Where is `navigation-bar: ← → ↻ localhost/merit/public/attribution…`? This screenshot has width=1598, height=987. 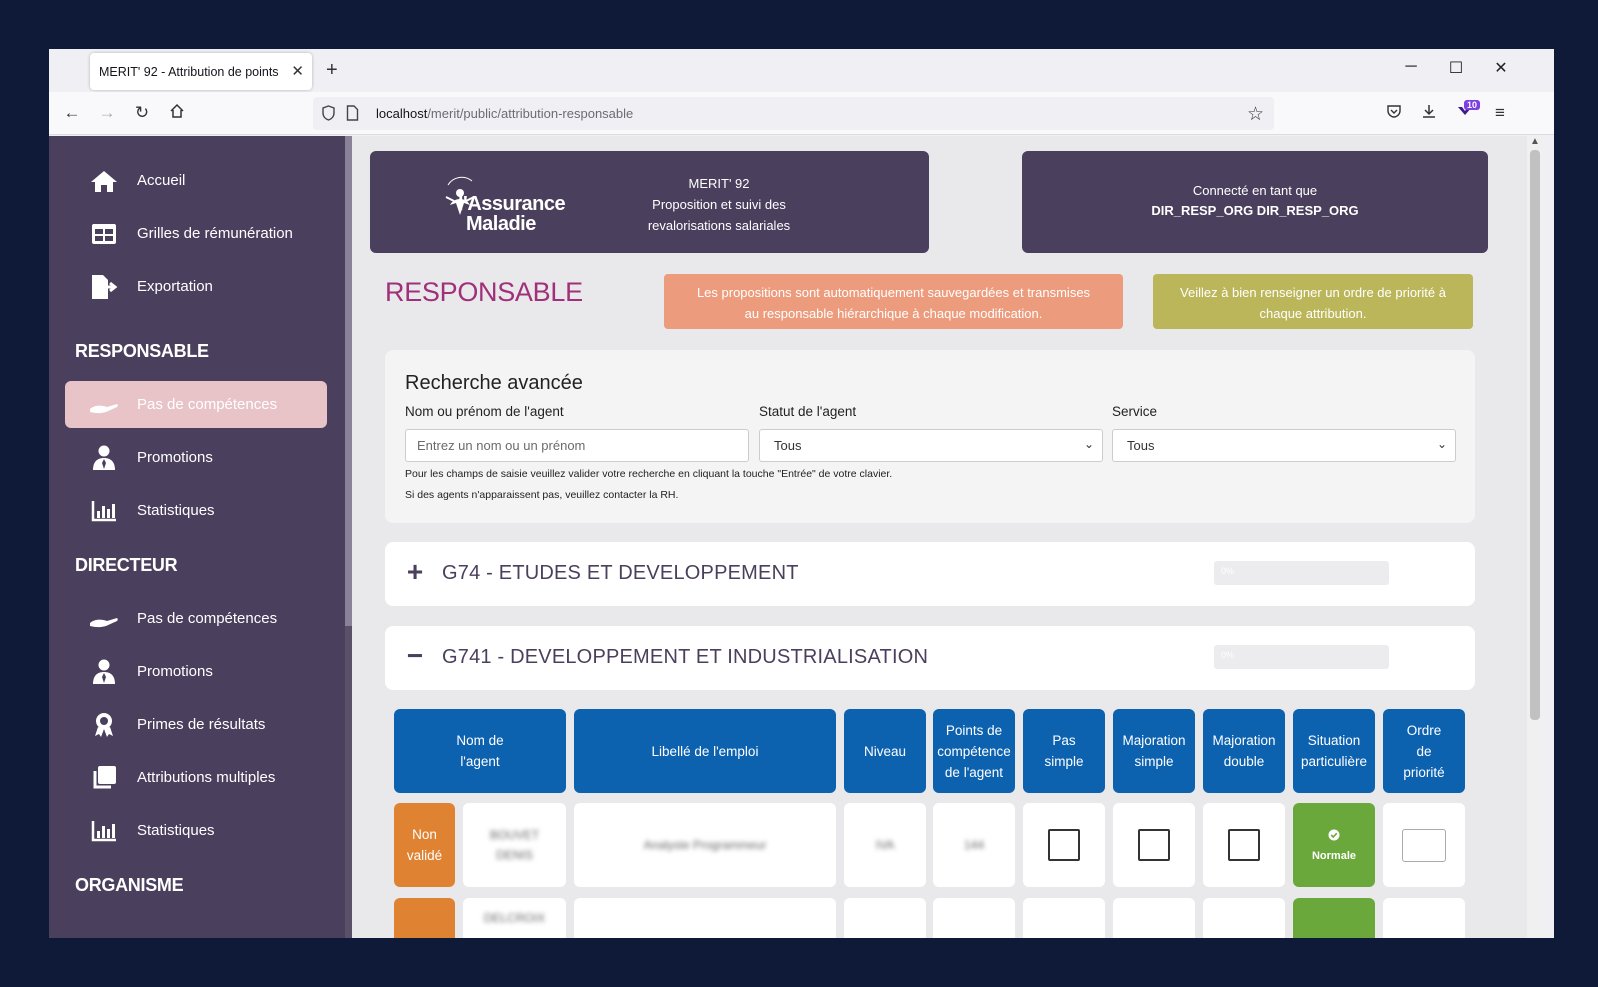
navigation-bar: ← → ↻ localhost/merit/public/attribution… is located at coordinates (801, 113).